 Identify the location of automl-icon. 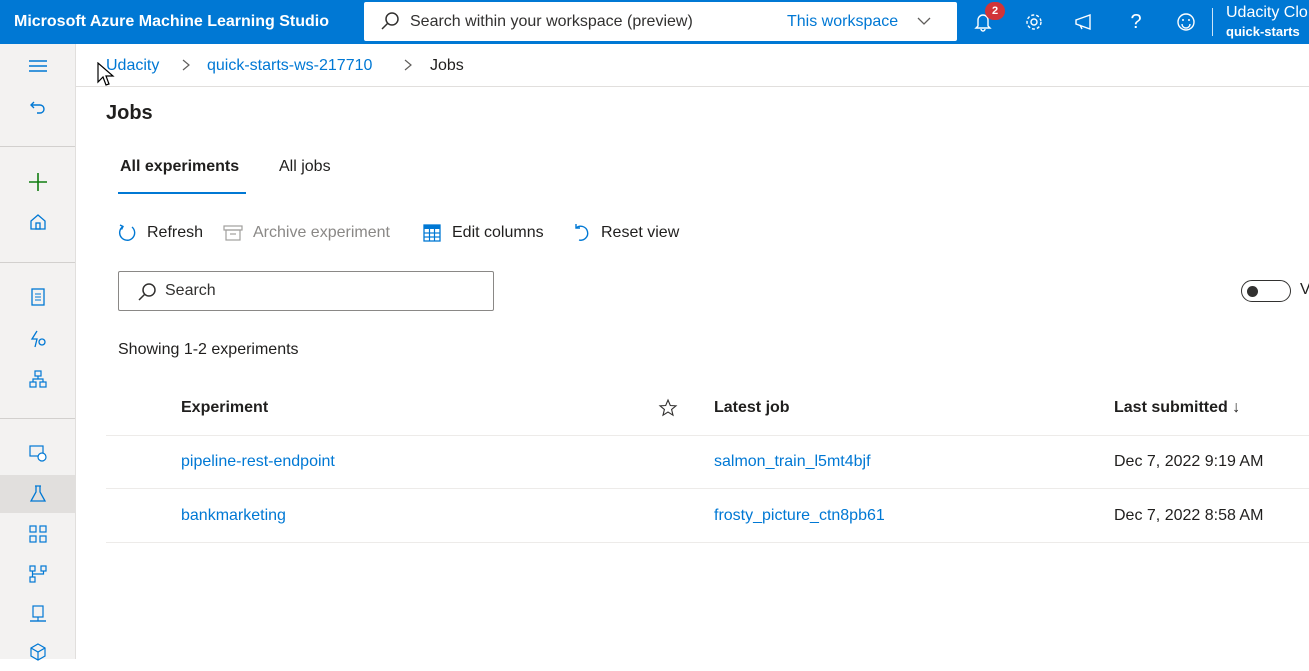
(37, 339).